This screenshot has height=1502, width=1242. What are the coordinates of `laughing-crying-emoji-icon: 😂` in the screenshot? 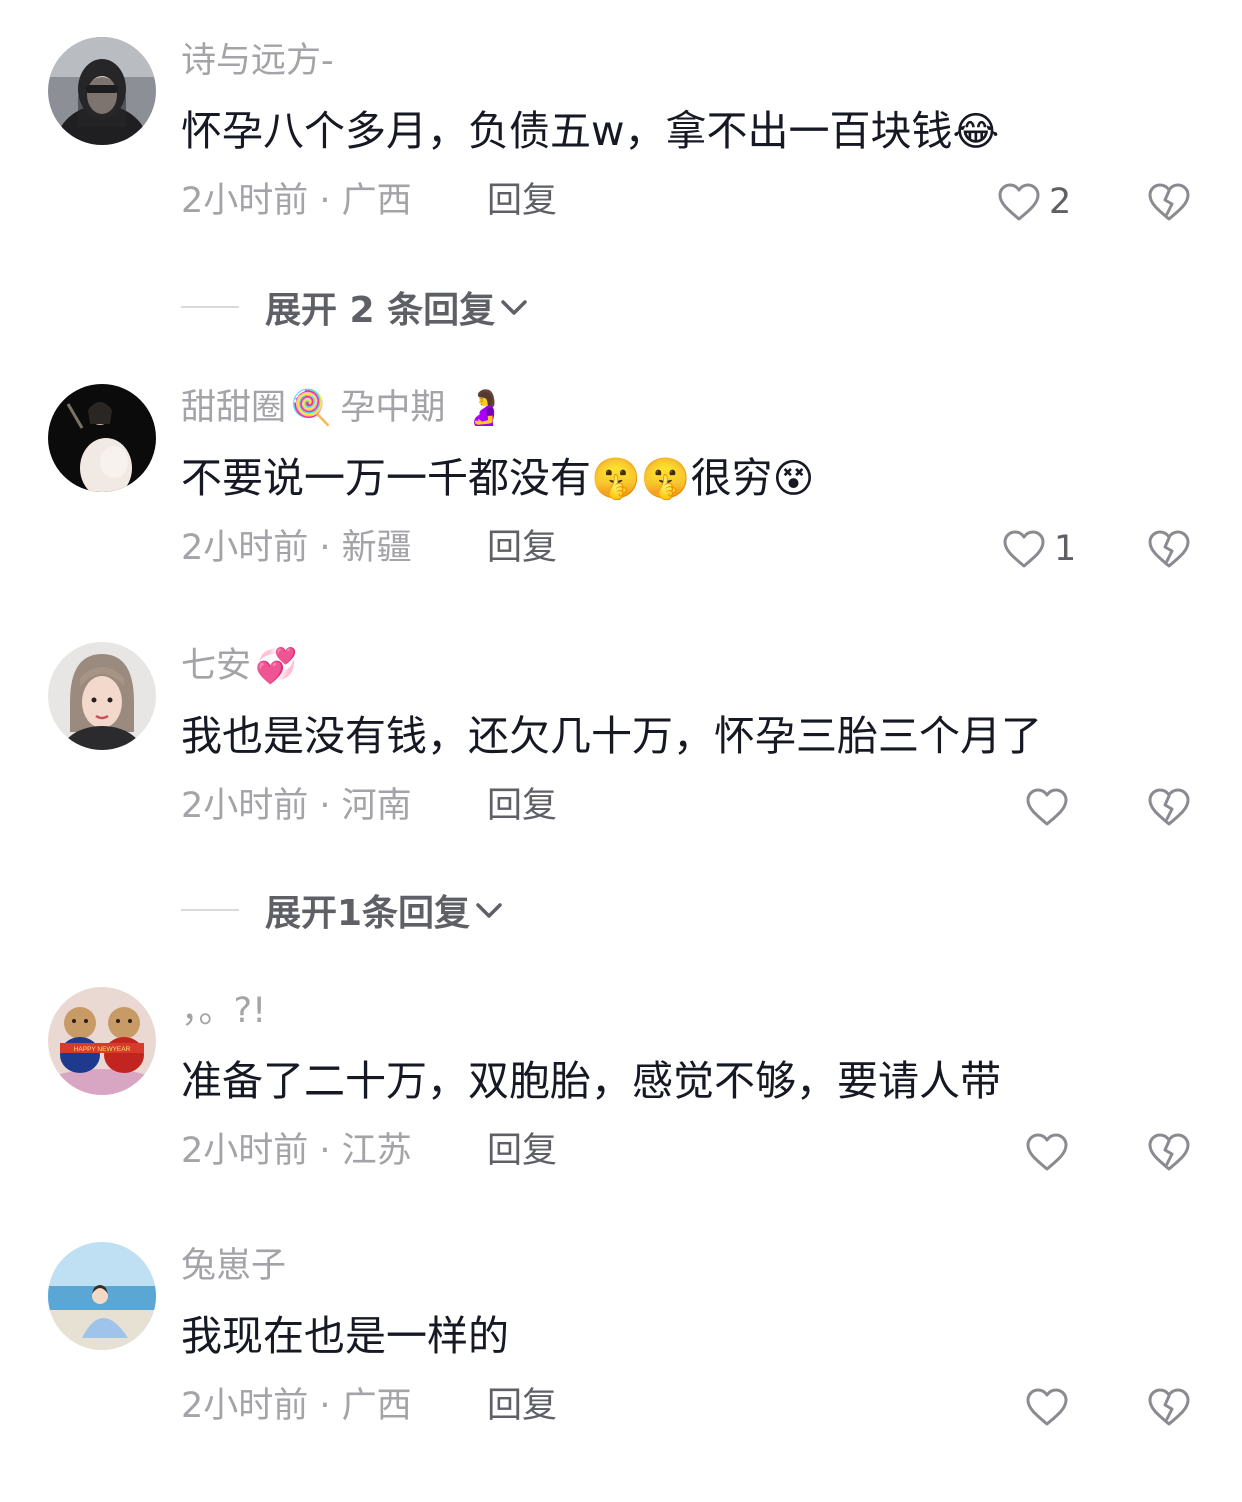 It's located at (976, 132).